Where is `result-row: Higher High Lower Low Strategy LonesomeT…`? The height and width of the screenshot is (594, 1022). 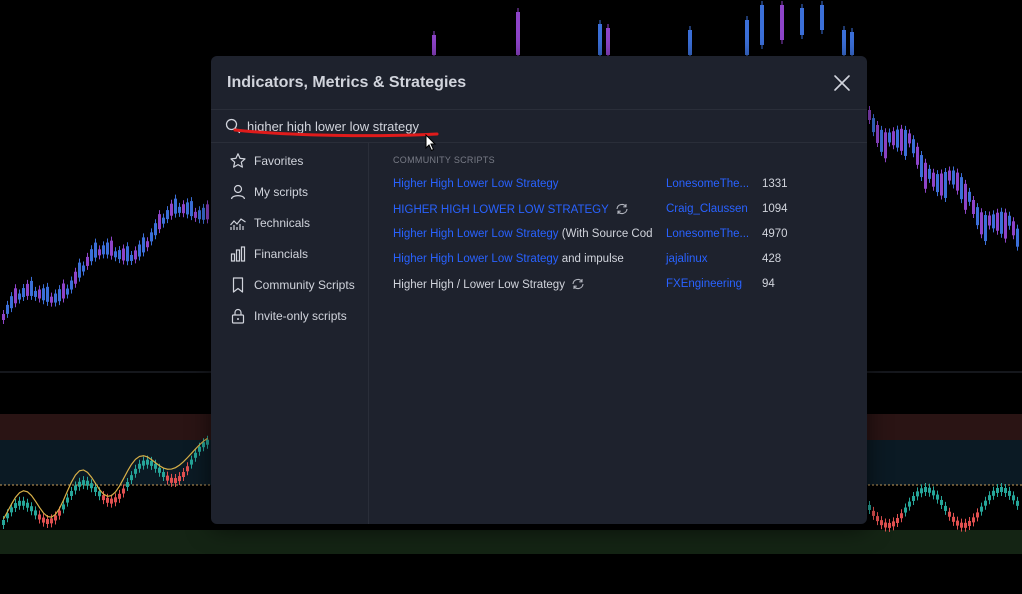
result-row: Higher High Lower Low Strategy LonesomeT… is located at coordinates (619, 185).